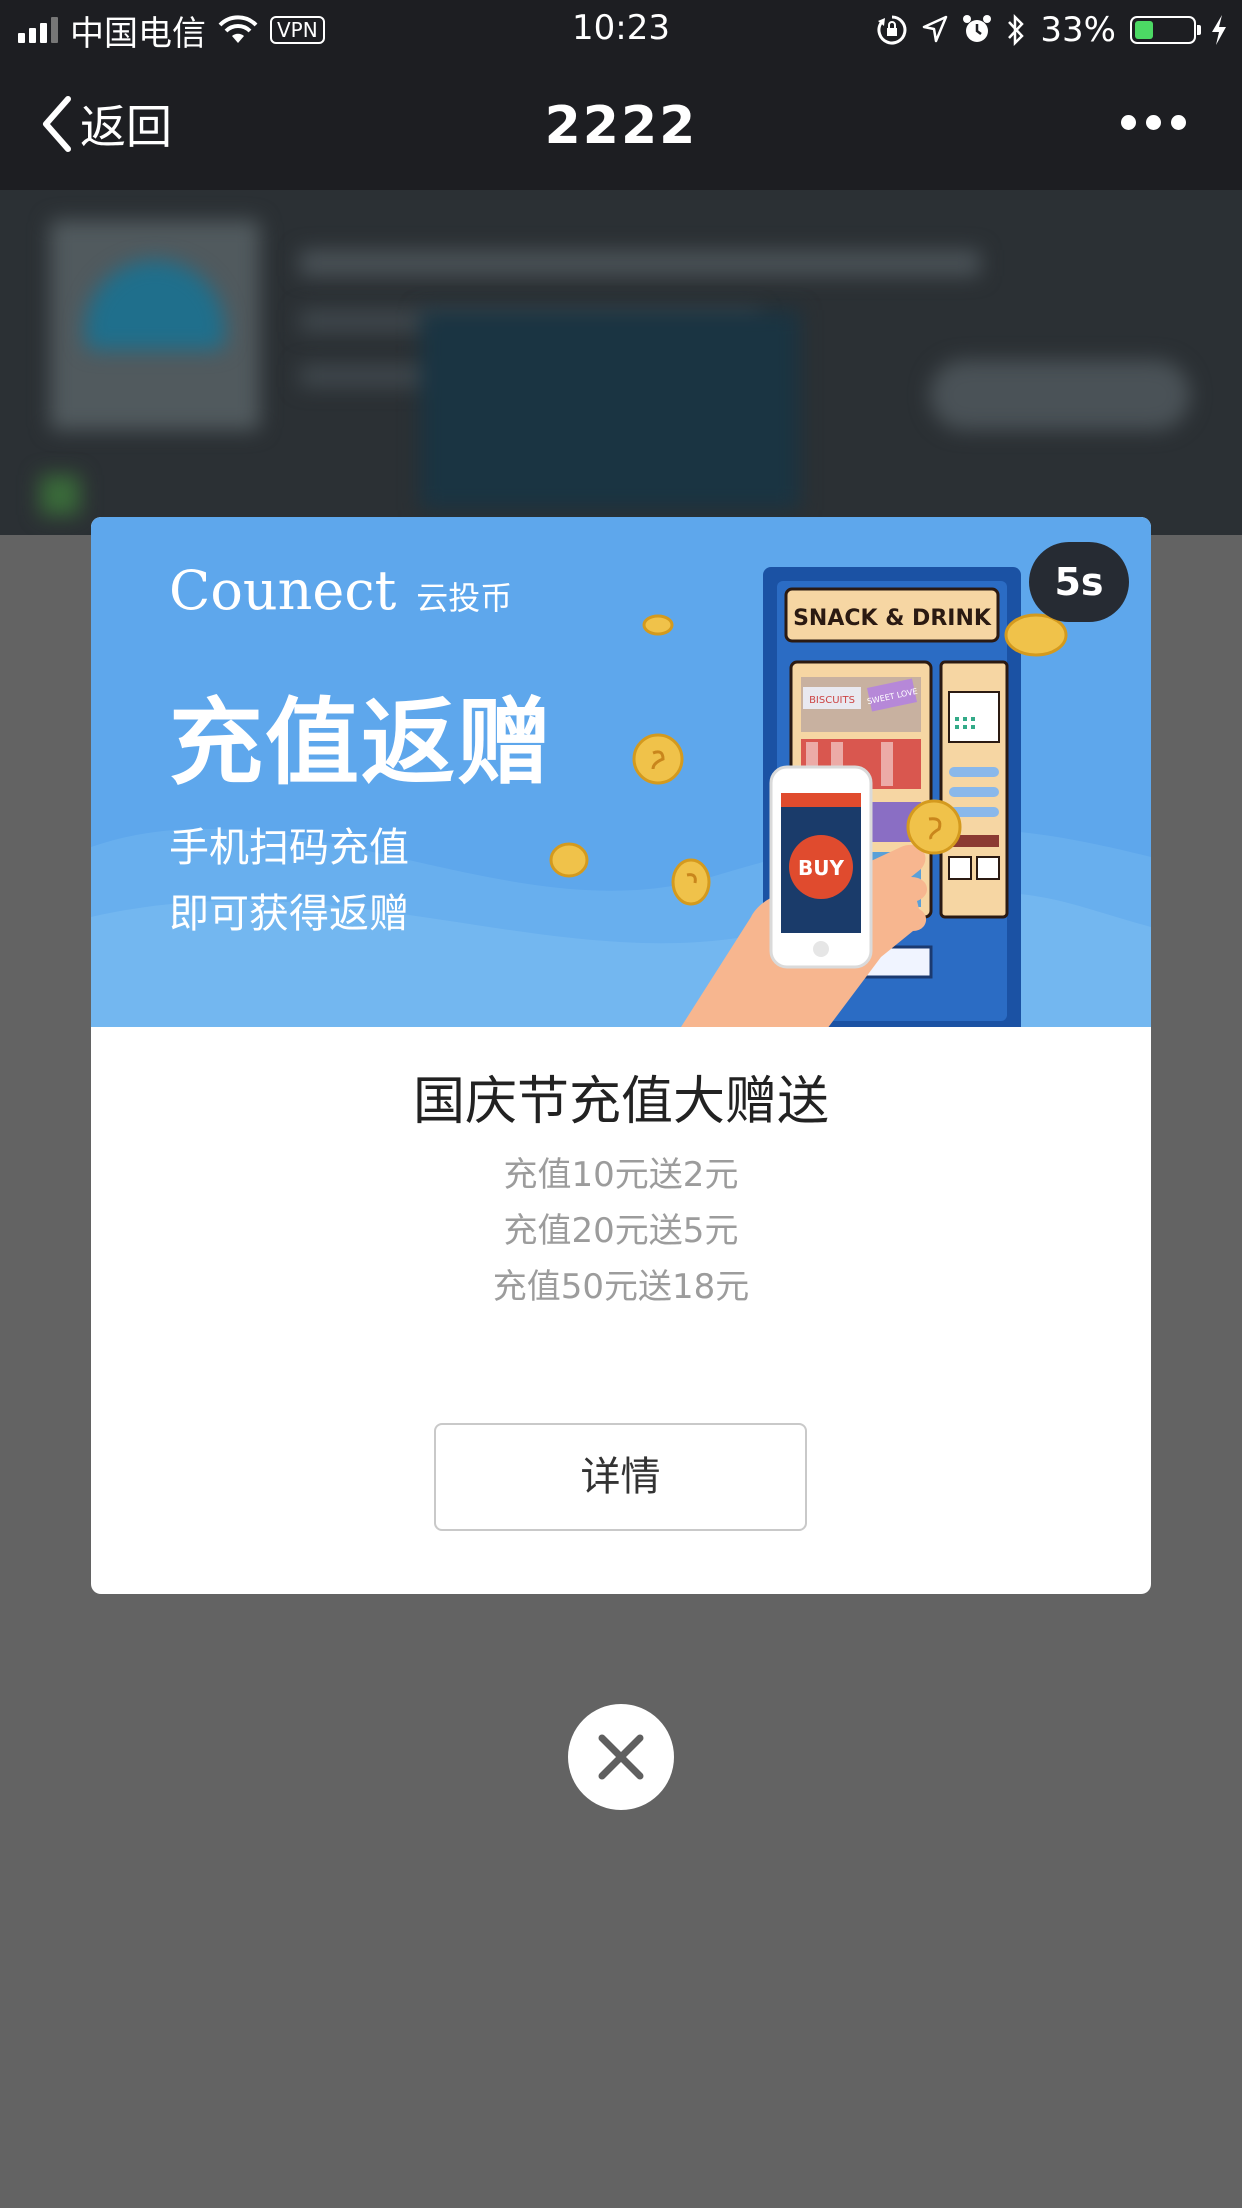  I want to click on buy-label: BUY, so click(821, 868).